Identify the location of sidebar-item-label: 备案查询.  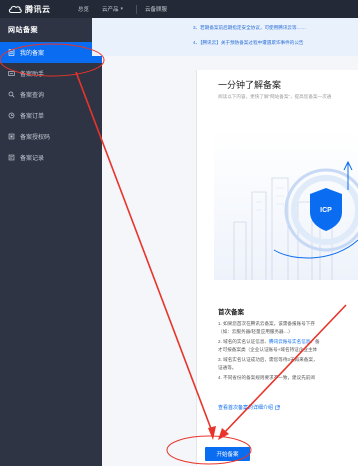
(32, 96).